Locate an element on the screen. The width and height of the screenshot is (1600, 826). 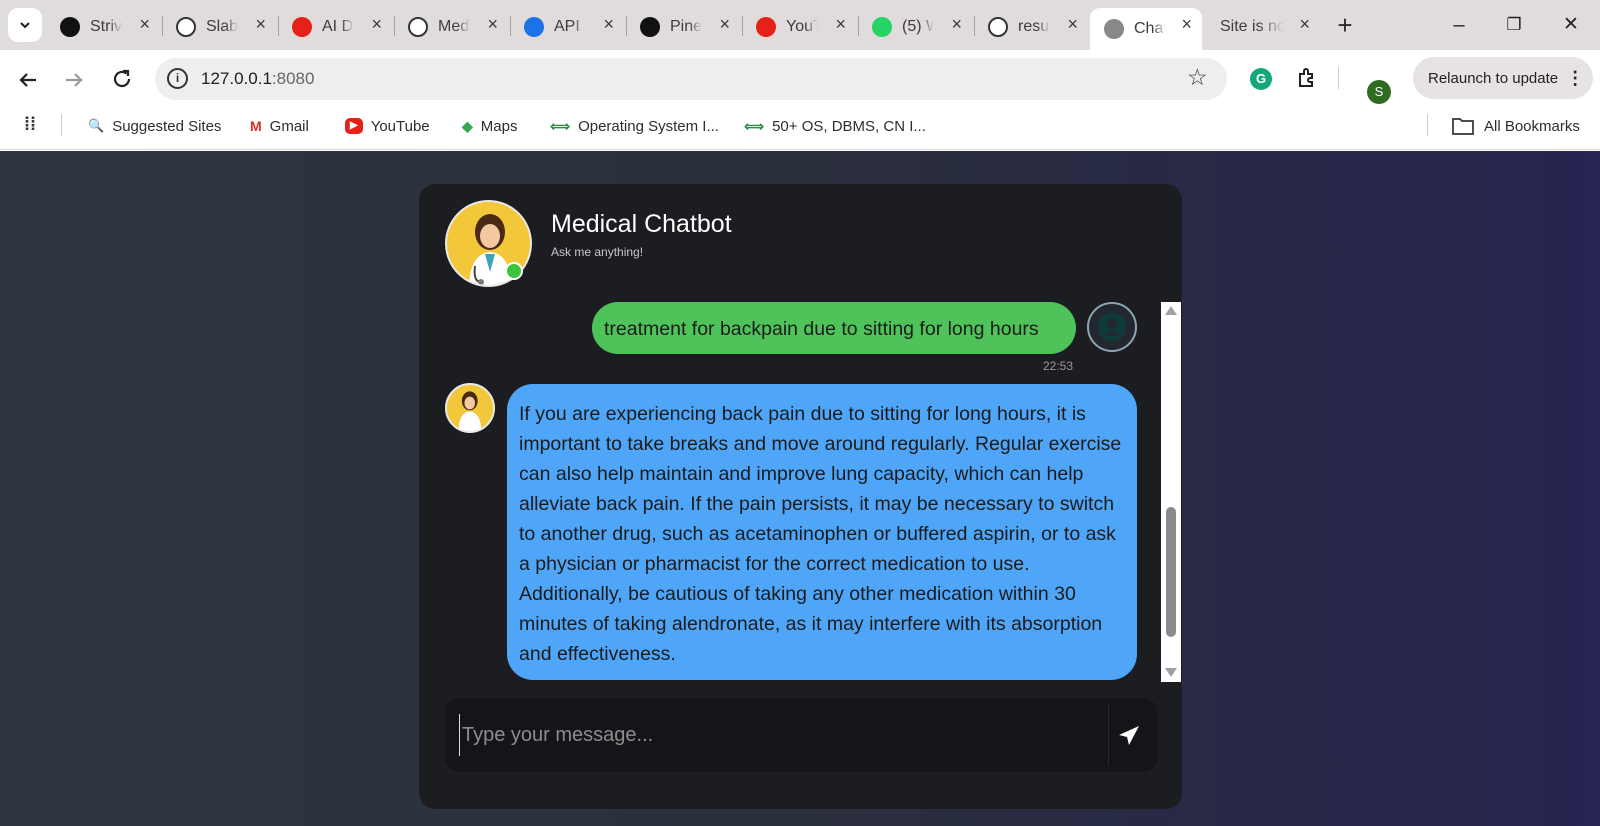
tab-title: Medical is located at coordinates (454, 26).